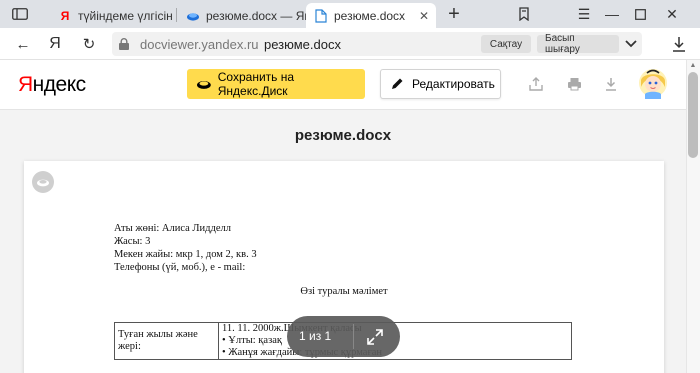 Image resolution: width=700 pixels, height=373 pixels. Describe the element at coordinates (111, 15) in the screenshot. I see `tab-1: Я түйіндеме үлгісін ж` at that location.